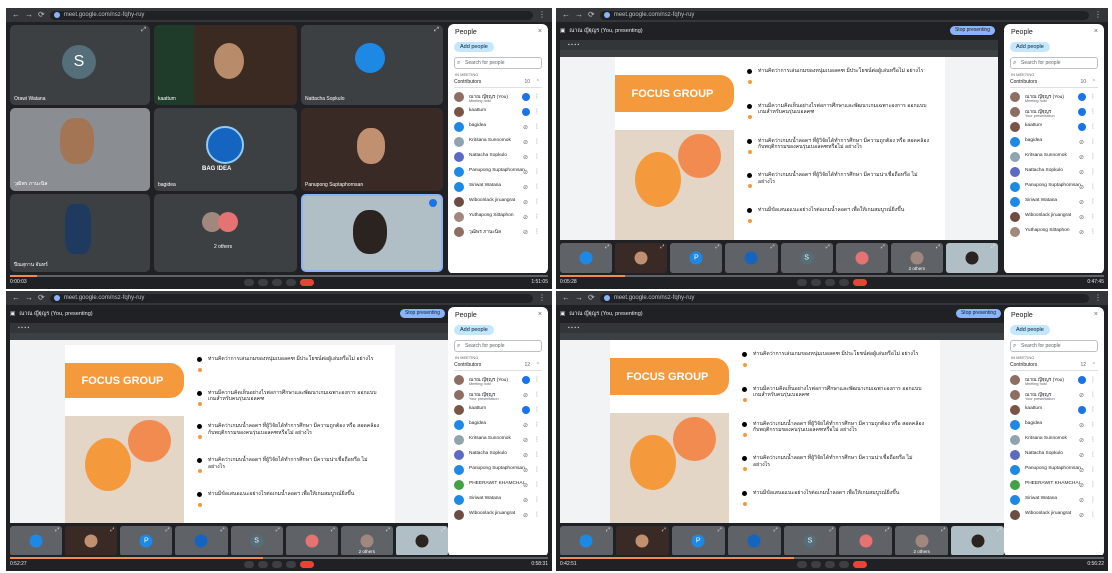 The width and height of the screenshot is (1112, 573). What do you see at coordinates (538, 82) in the screenshot?
I see `chevron-up-icon: ⌃` at bounding box center [538, 82].